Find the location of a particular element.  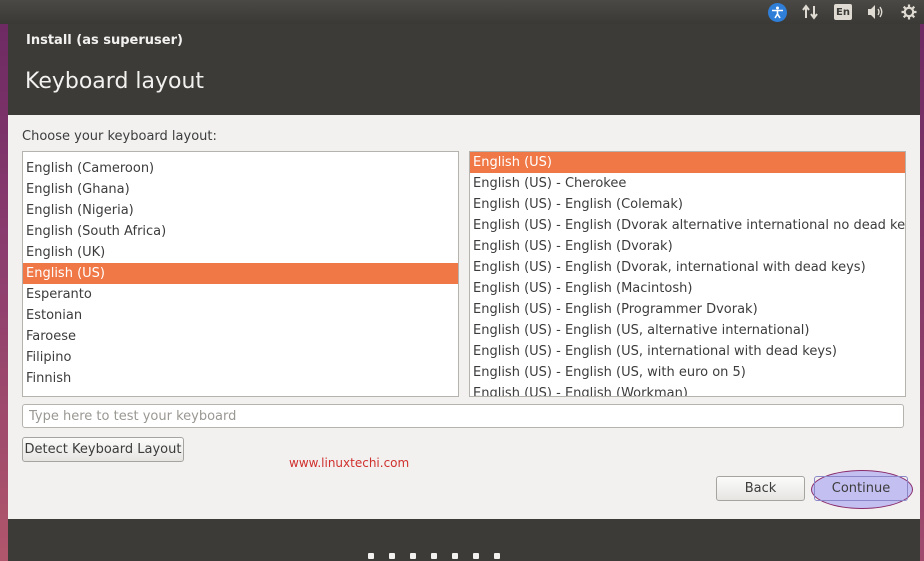

variant-list-item: English (US) - English (Dvorak) is located at coordinates (687, 246).